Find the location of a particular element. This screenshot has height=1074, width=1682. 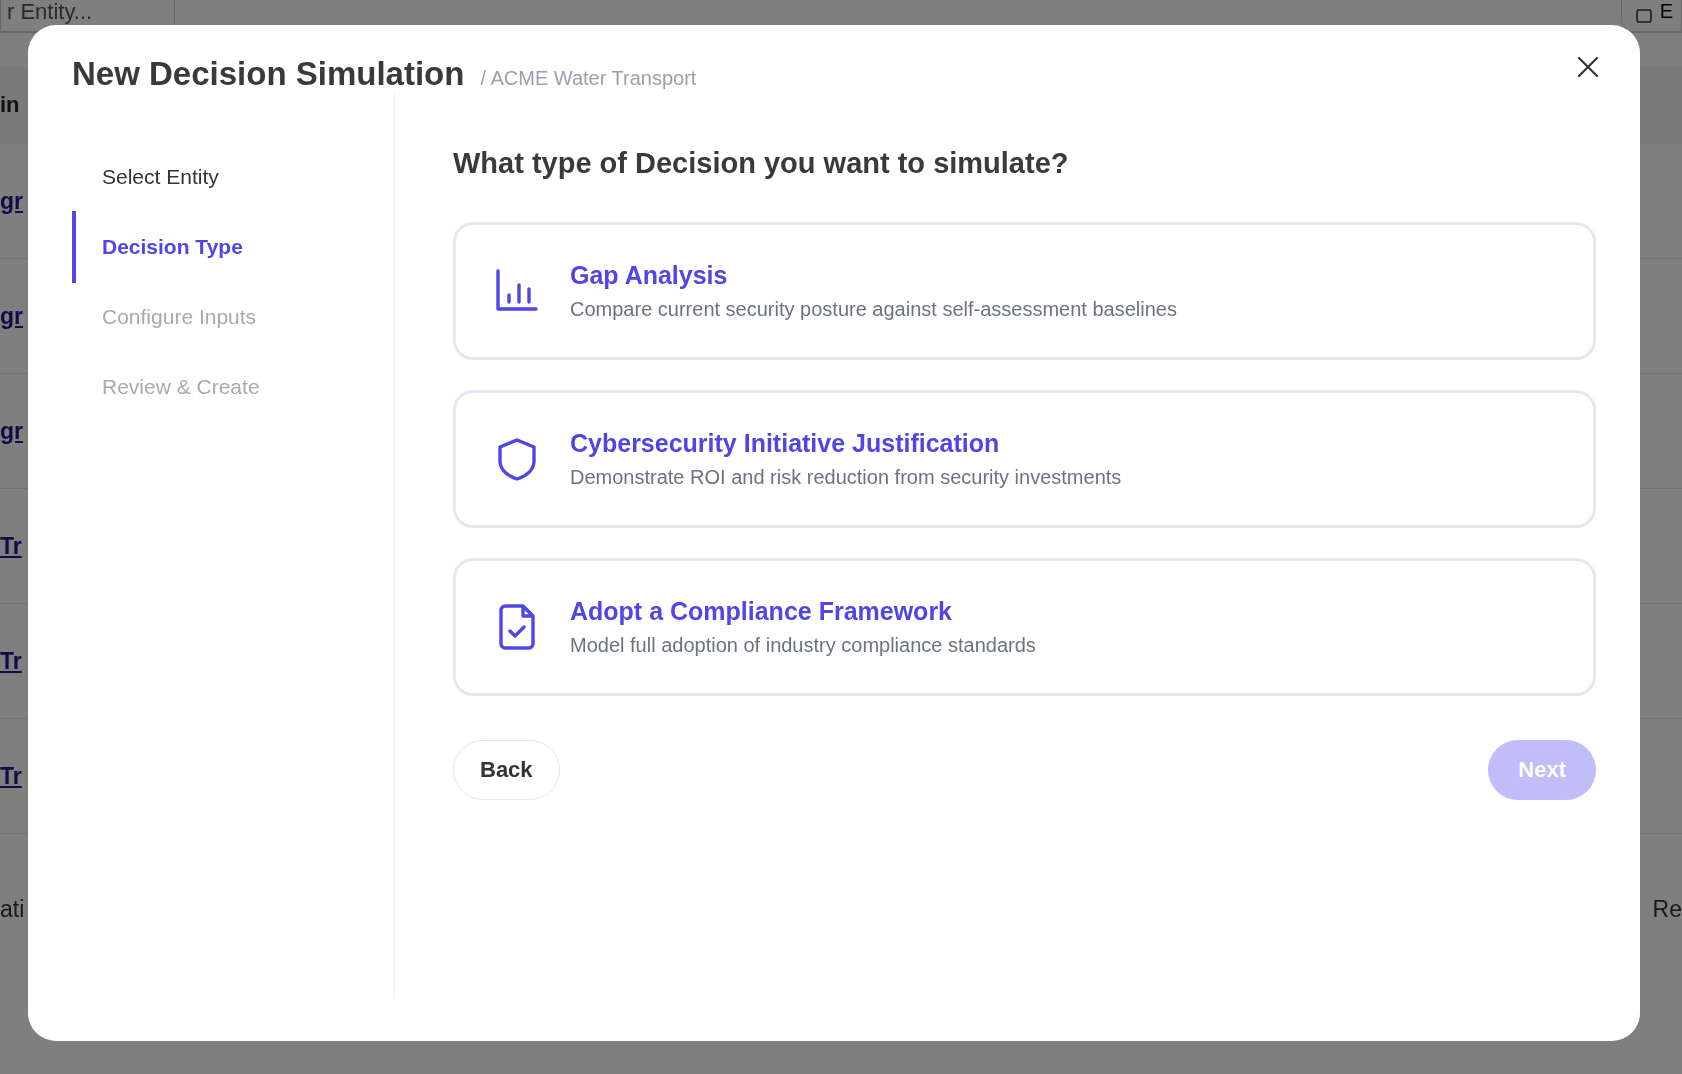

option-description: Demonstrate ROI and risk reduction from security investments is located at coordinates (846, 477).